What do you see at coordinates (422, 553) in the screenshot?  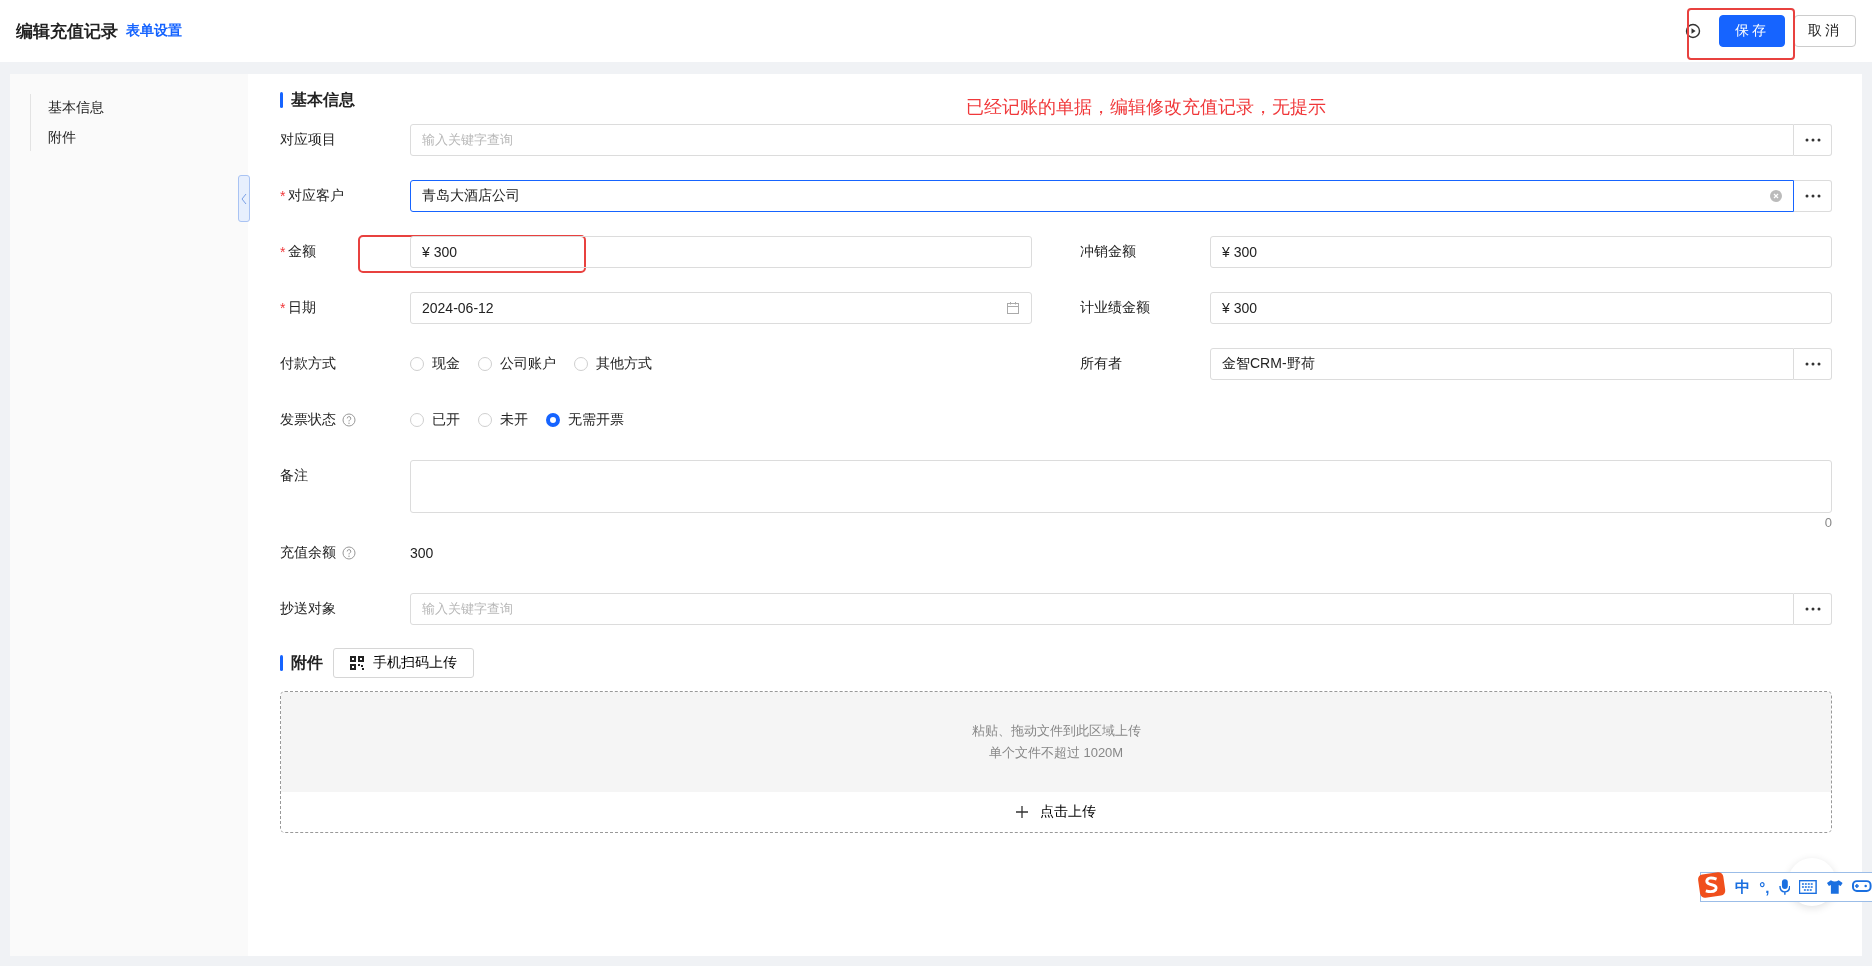 I see `field-value: 300` at bounding box center [422, 553].